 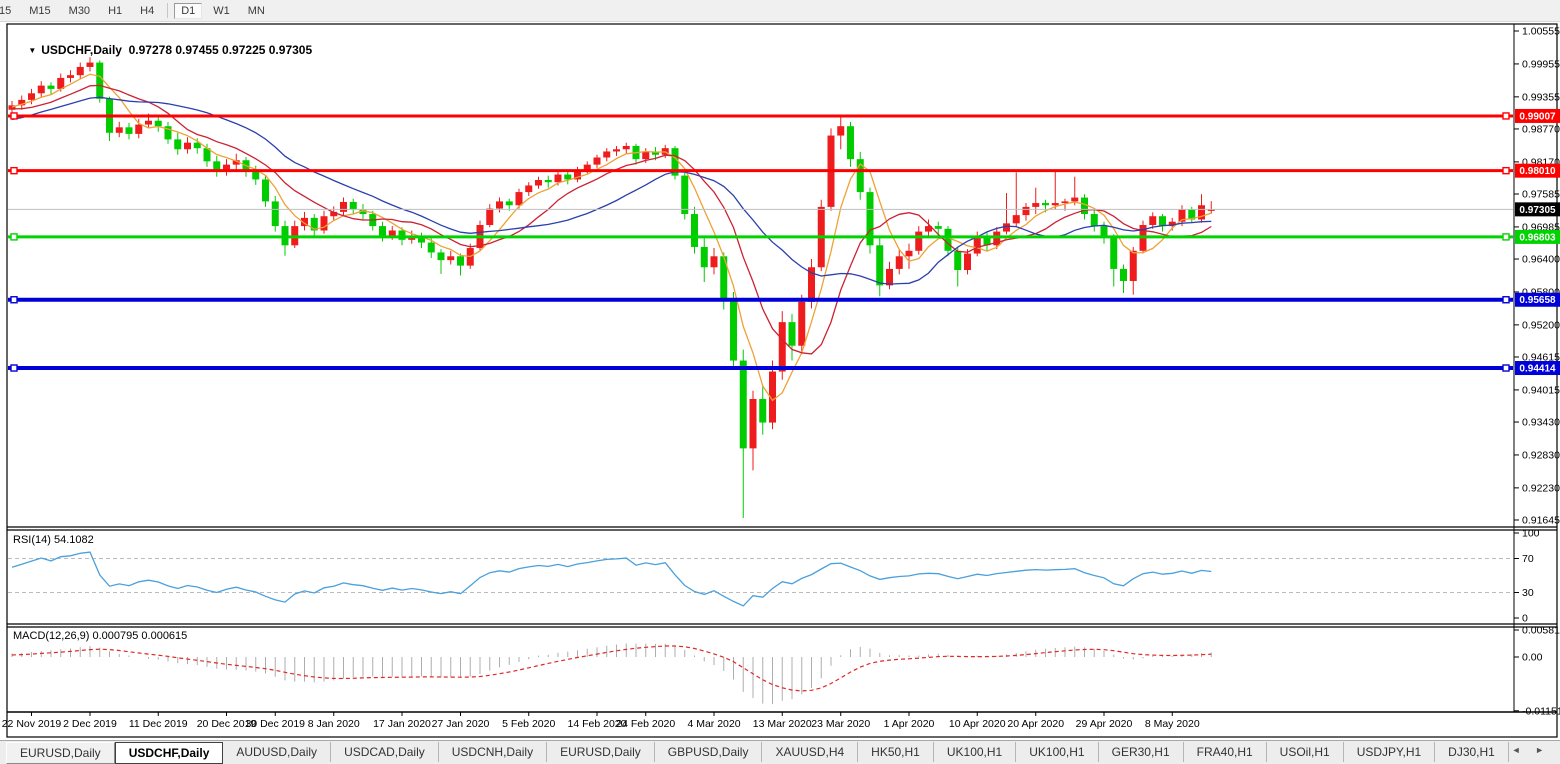 I want to click on price-badge-text: 0.98010, so click(x=1537, y=171).